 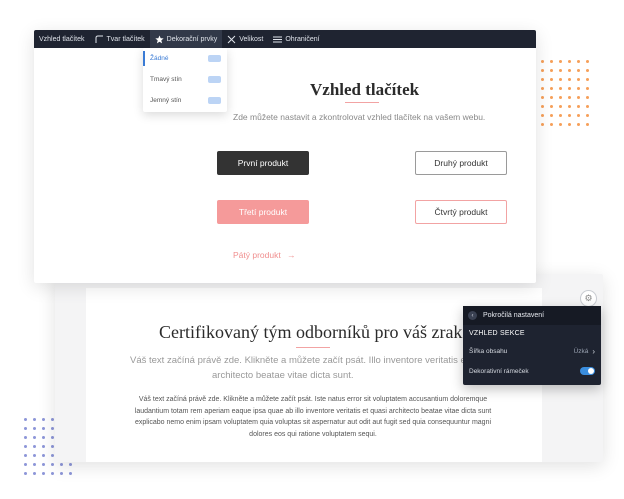 What do you see at coordinates (278, 39) in the screenshot?
I see `lines-icon` at bounding box center [278, 39].